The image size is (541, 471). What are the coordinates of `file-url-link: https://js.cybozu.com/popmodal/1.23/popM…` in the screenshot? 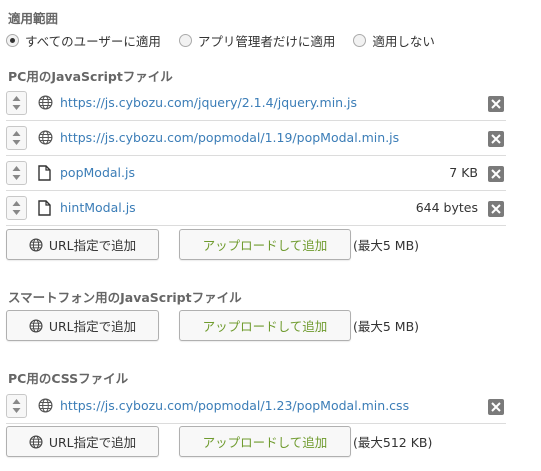 It's located at (234, 405).